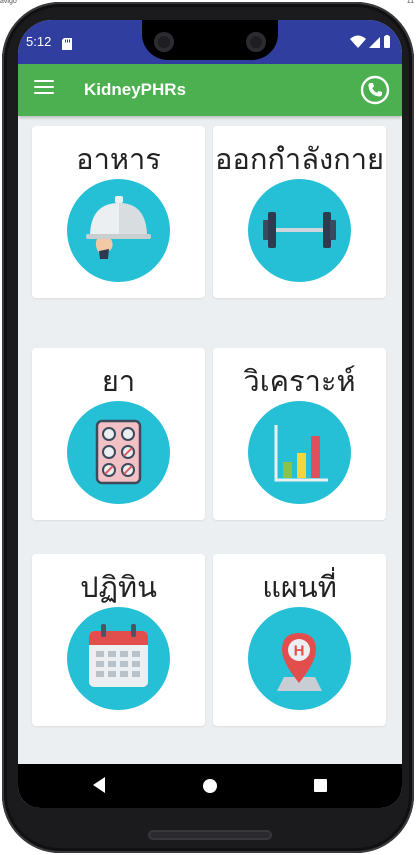 Image resolution: width=416 pixels, height=855 pixels. What do you see at coordinates (299, 452) in the screenshot?
I see `bar-chart-icon` at bounding box center [299, 452].